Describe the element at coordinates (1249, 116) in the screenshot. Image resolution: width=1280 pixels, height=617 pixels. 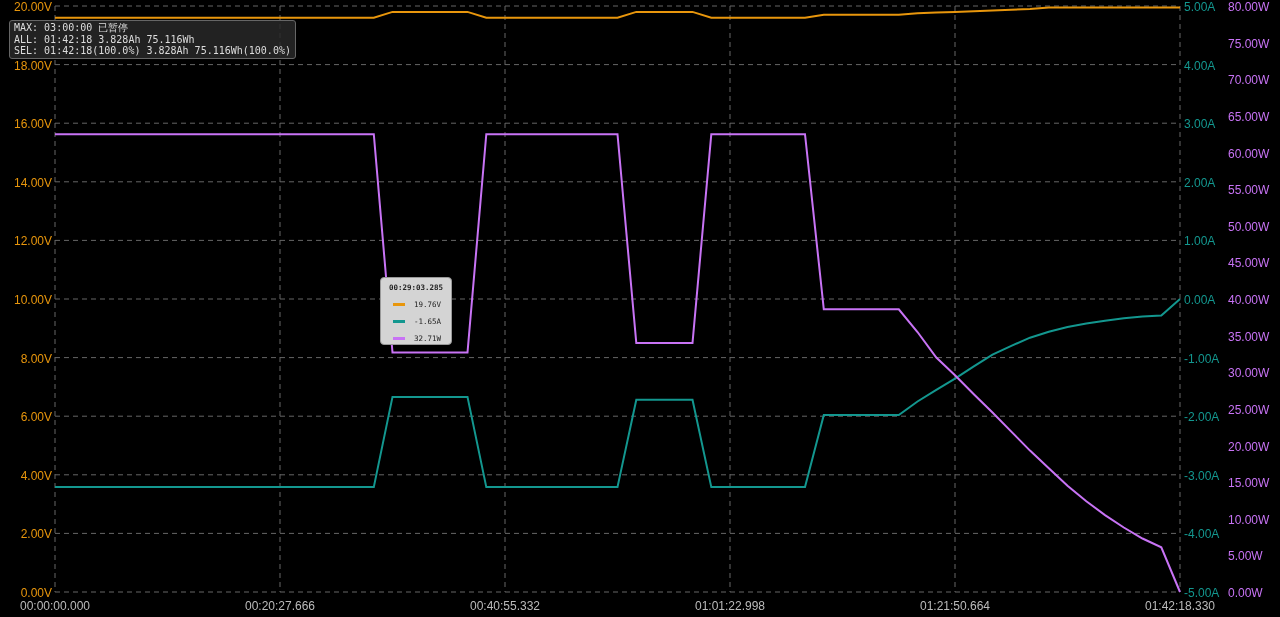
I see `axis-label: 65.00W` at that location.